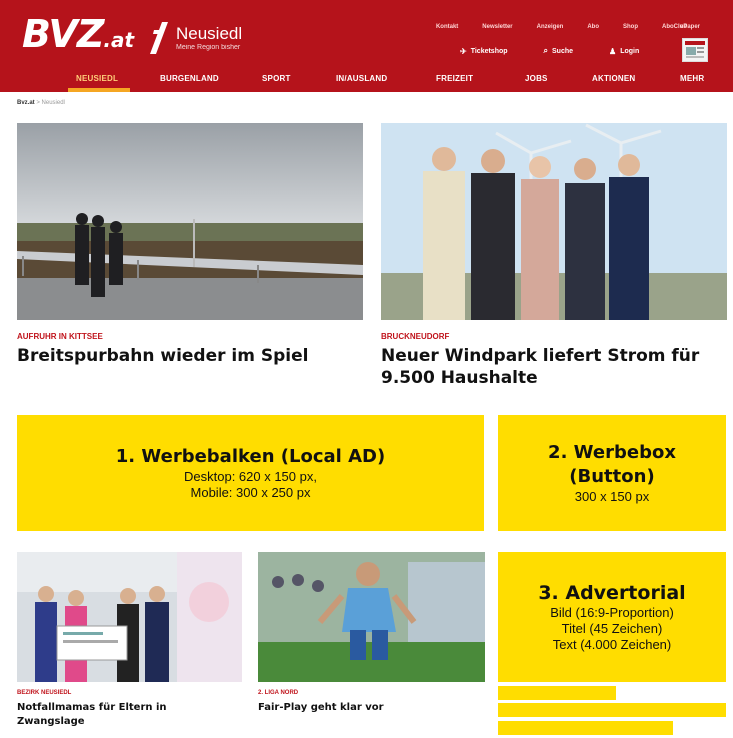 This screenshot has width=733, height=738. I want to click on breadcrumb-home: Bvz.at, so click(26, 103).